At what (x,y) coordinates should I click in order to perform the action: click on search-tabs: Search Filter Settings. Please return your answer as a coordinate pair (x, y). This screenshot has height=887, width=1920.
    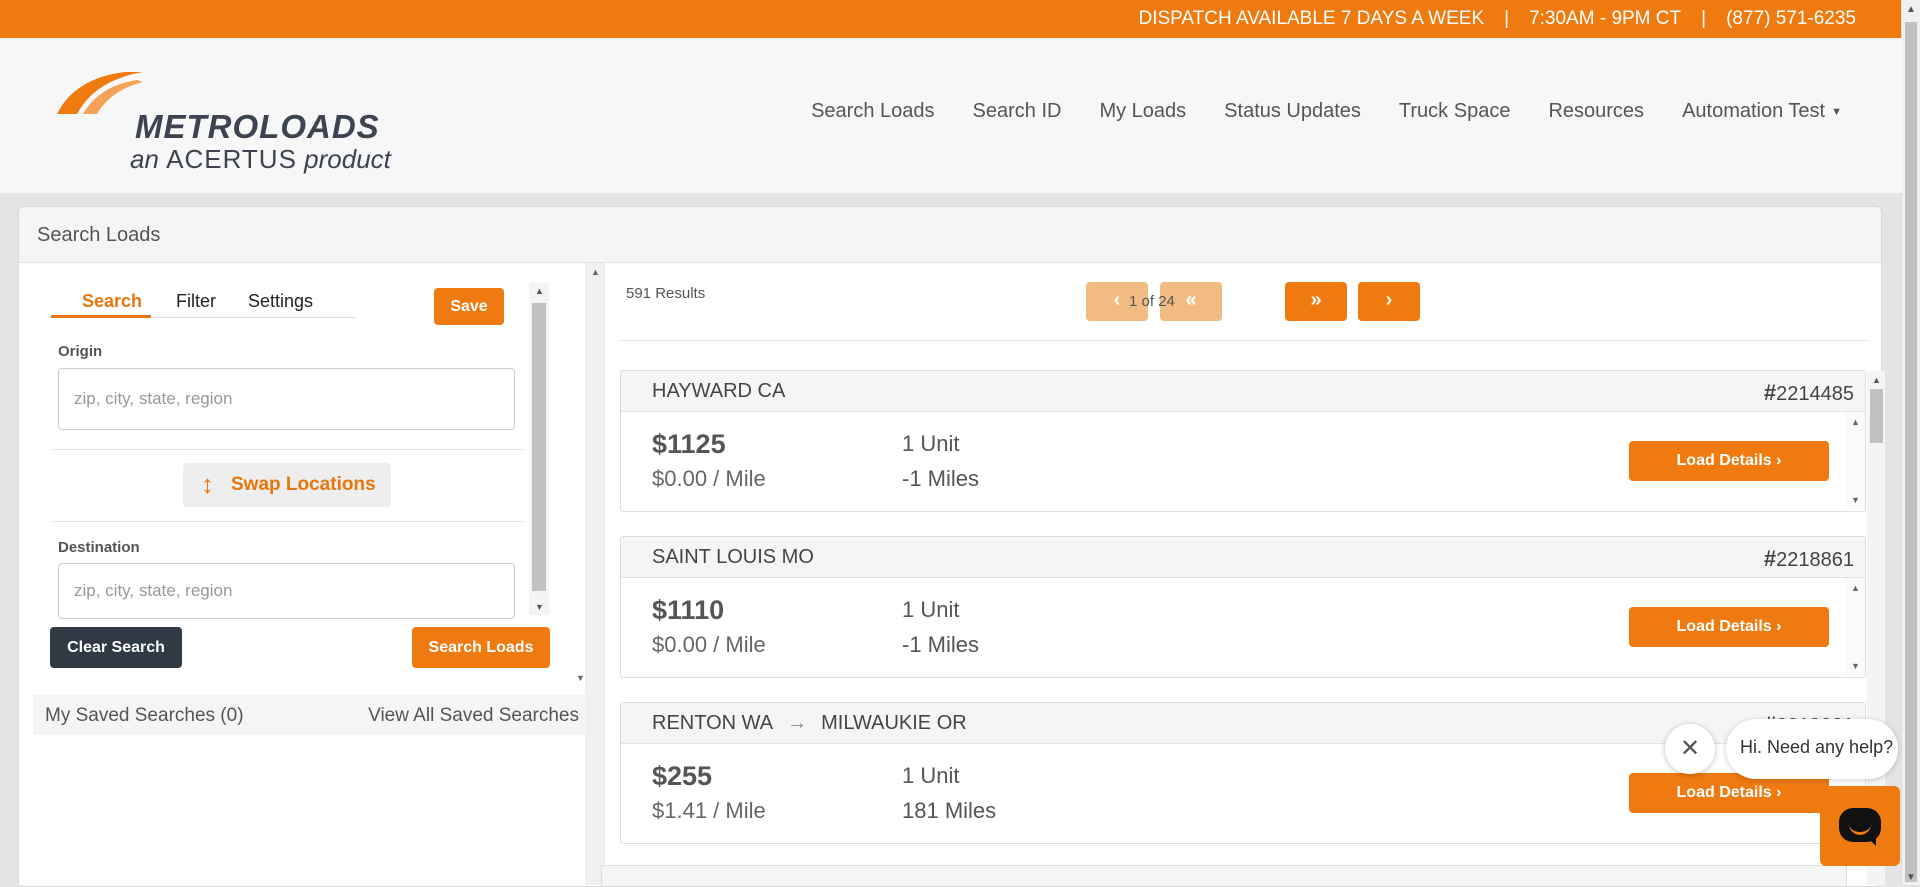
    Looking at the image, I should click on (203, 300).